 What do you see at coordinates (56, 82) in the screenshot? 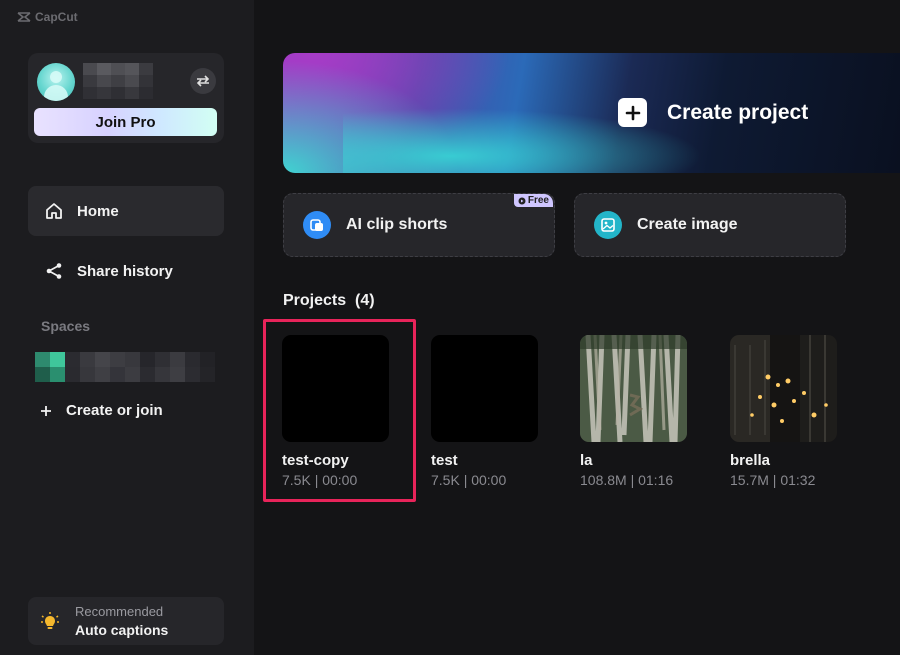
I see `avatar` at bounding box center [56, 82].